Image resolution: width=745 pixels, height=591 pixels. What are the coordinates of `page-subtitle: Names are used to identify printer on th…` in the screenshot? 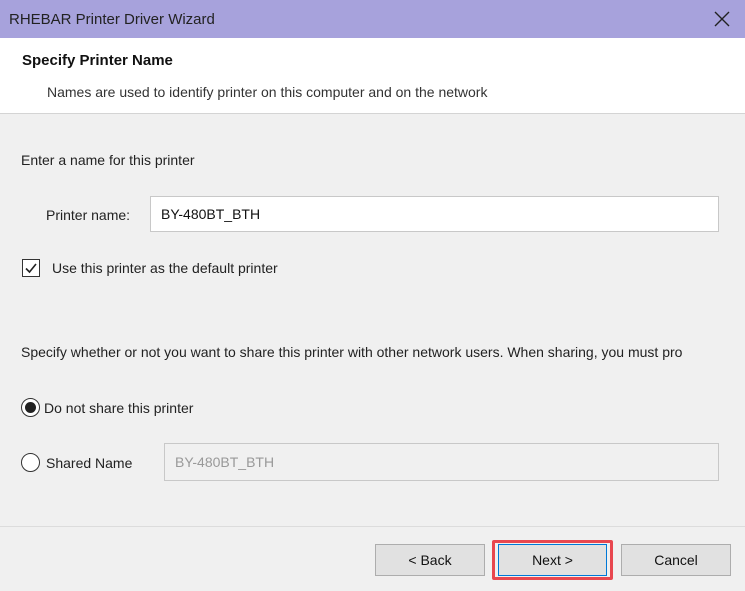 It's located at (267, 92).